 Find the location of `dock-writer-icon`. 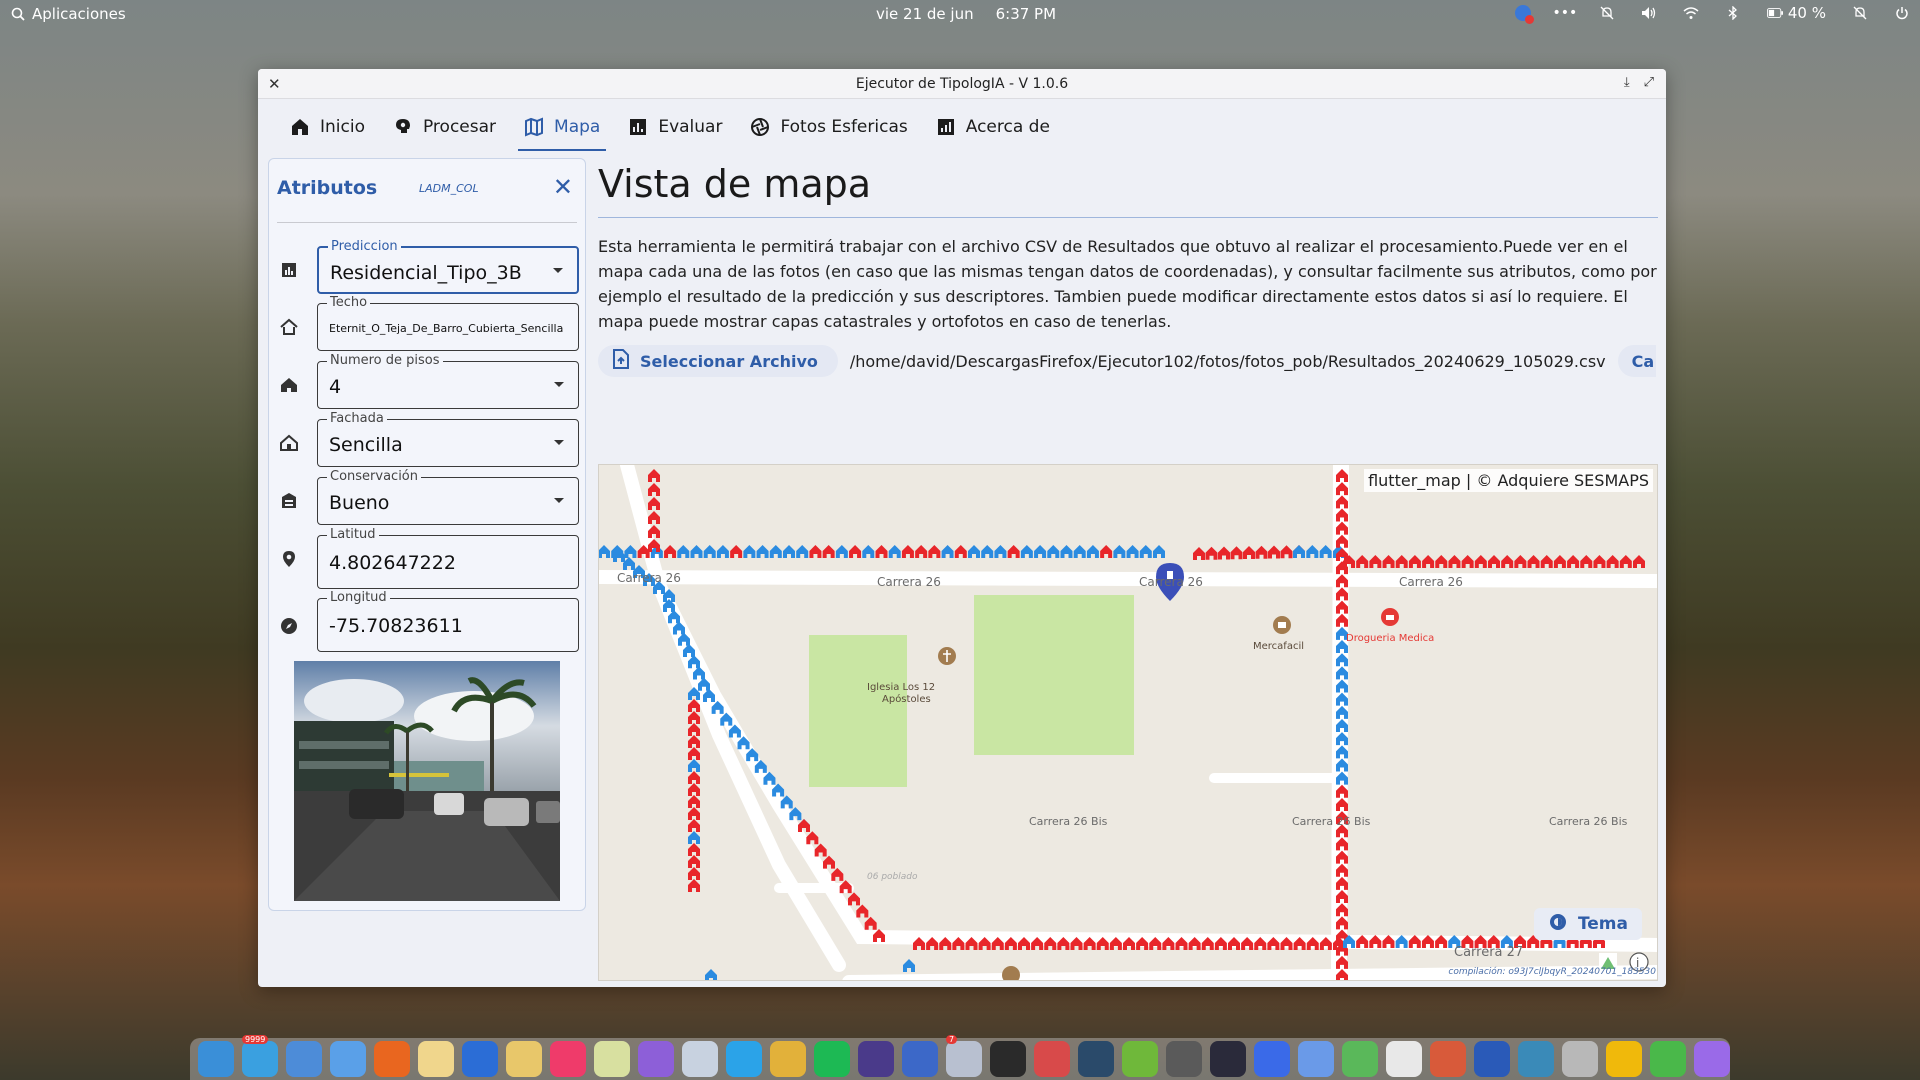

dock-writer-icon is located at coordinates (480, 1059).